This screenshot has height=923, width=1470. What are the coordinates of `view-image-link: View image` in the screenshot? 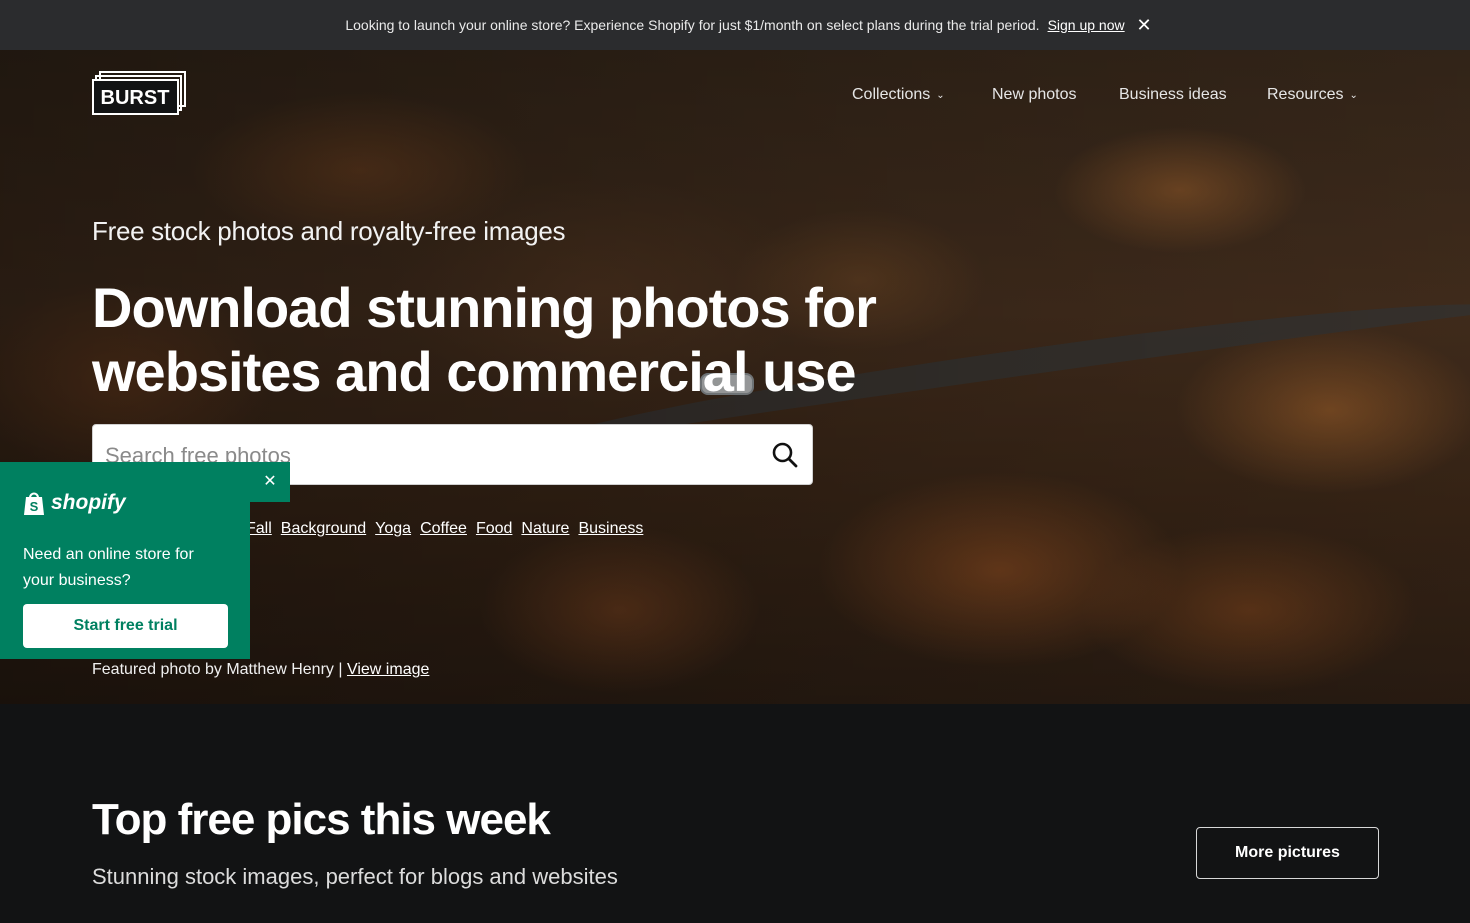 It's located at (388, 669).